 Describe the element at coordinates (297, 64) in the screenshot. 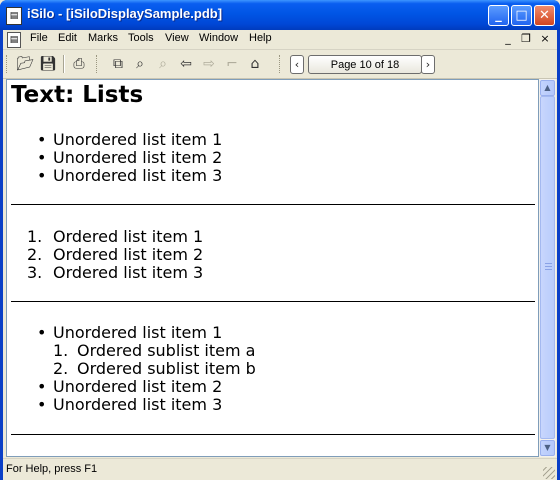

I see `previous-page-button: ‹` at that location.